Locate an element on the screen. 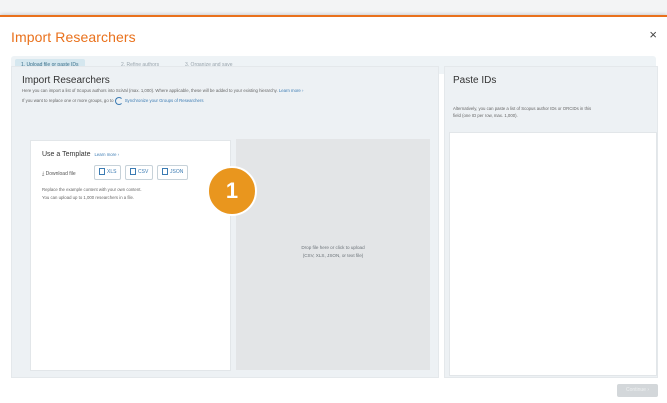  callout-badge: 1 is located at coordinates (232, 191).